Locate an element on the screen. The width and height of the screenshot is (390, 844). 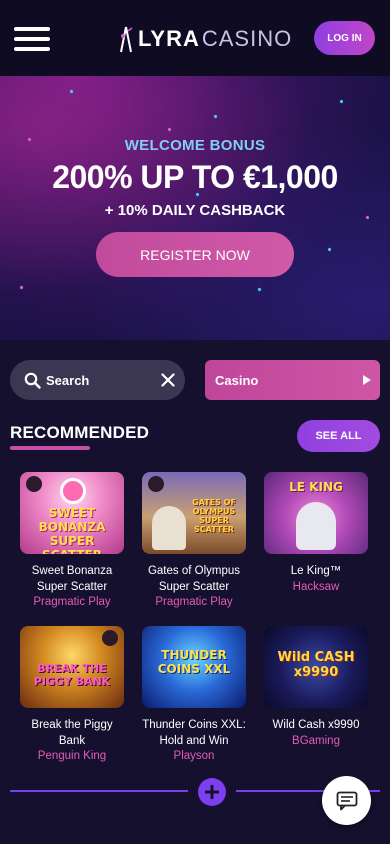
raccoon-figure-icon is located at coordinates (316, 526).